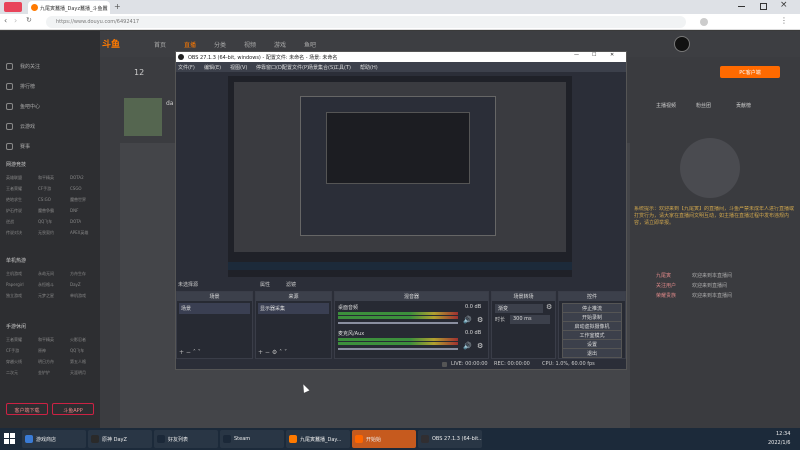  Describe the element at coordinates (212, 67) in the screenshot. I see `obs-menu-item: 编辑(E)` at that location.